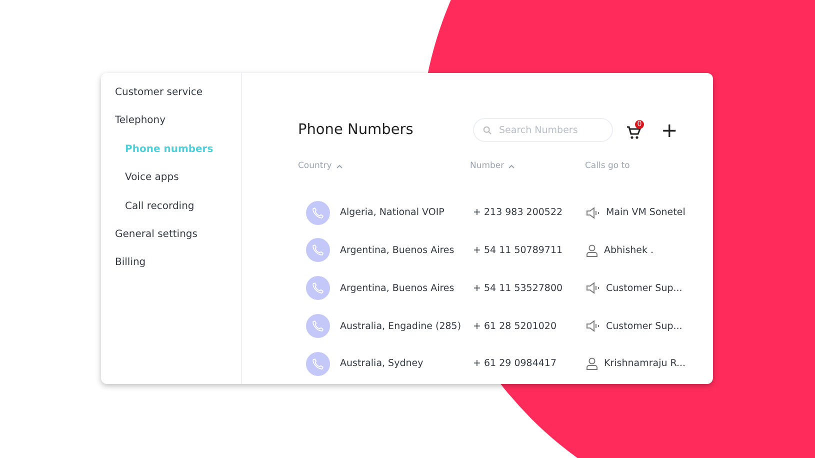 This screenshot has width=815, height=458. Describe the element at coordinates (515, 364) in the screenshot. I see `number-cell-text: + 61 29 0984417` at that location.